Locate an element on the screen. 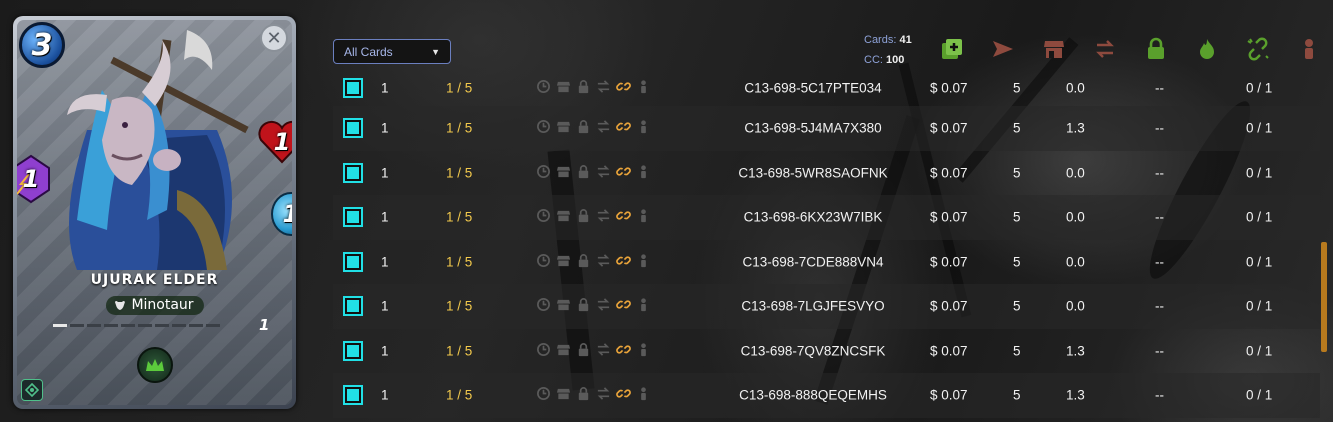 This screenshot has width=1333, height=422. row-card-uid: C13-698-5J4MA7X380 is located at coordinates (813, 128).